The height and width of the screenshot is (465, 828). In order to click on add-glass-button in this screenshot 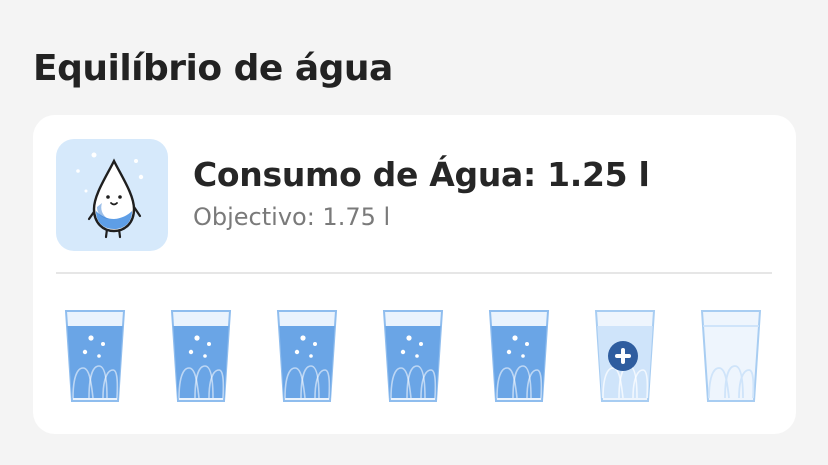, I will do `click(625, 356)`.